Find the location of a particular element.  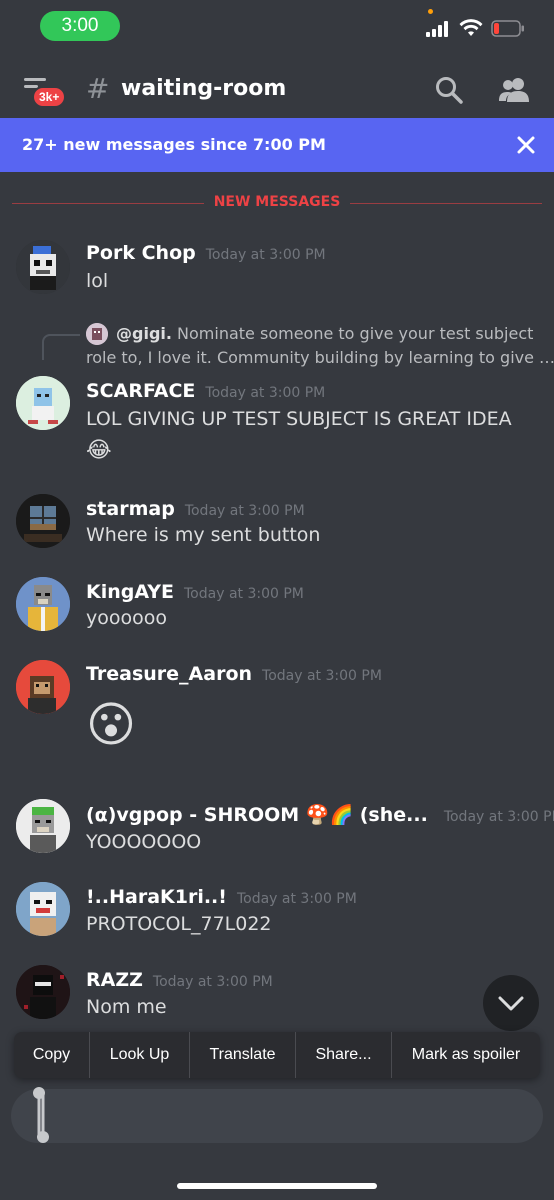

home-indicator is located at coordinates (277, 1186).